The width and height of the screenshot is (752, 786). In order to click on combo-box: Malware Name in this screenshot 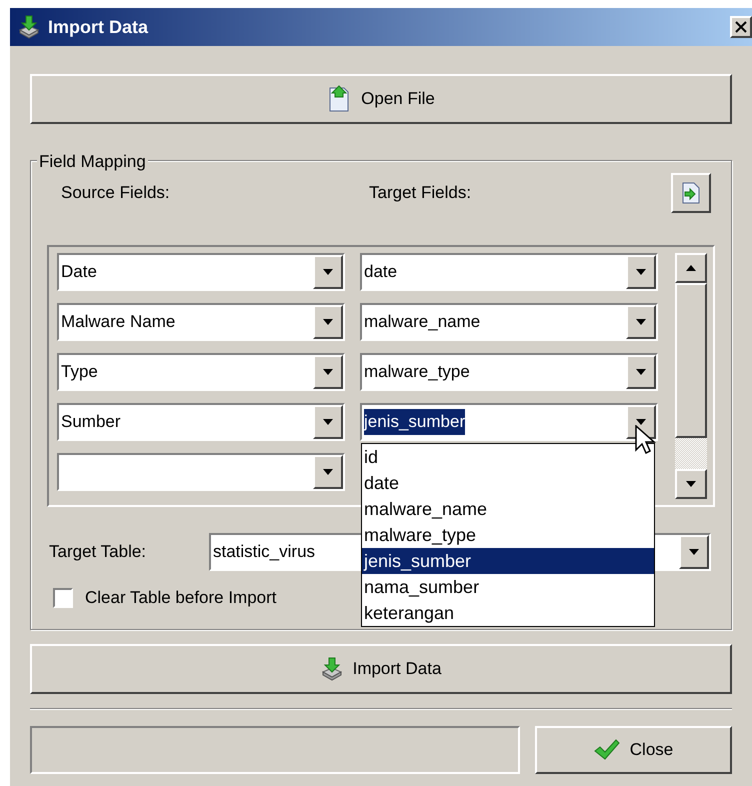, I will do `click(201, 322)`.